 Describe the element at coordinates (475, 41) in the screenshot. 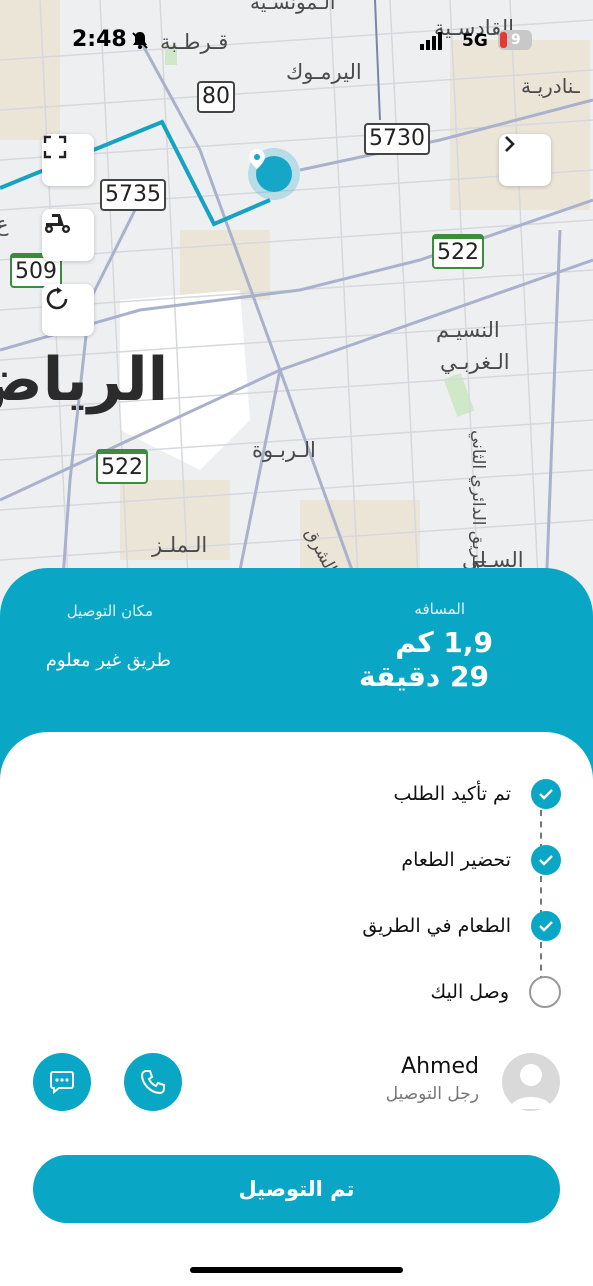

I see `network-type: 5G` at that location.